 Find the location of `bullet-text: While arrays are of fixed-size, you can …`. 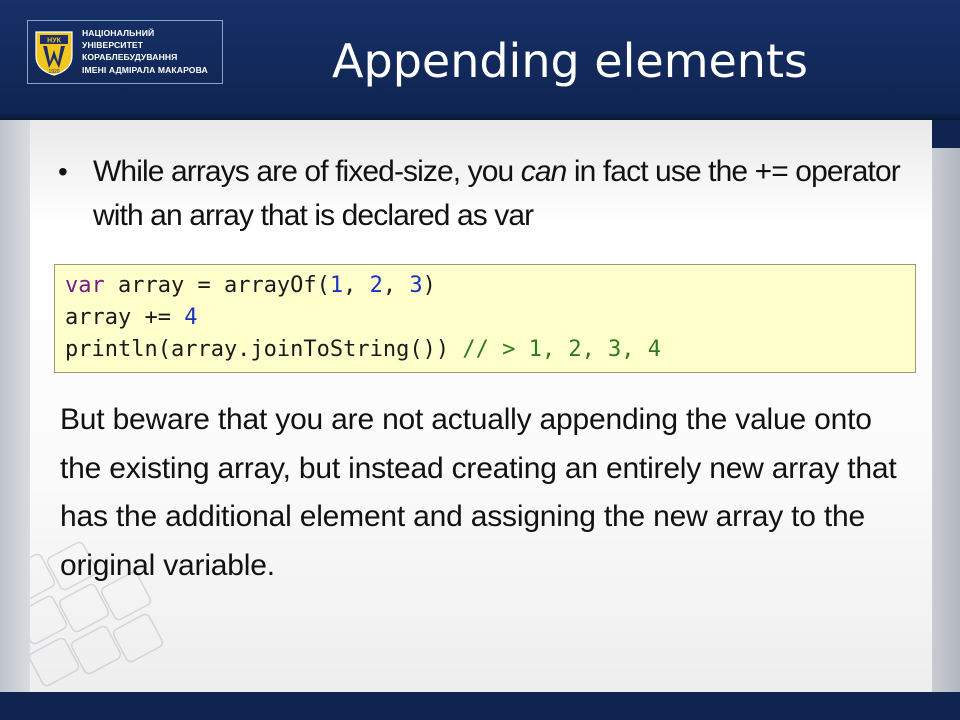

bullet-text: While arrays are of fixed-size, you can … is located at coordinates (503, 194).